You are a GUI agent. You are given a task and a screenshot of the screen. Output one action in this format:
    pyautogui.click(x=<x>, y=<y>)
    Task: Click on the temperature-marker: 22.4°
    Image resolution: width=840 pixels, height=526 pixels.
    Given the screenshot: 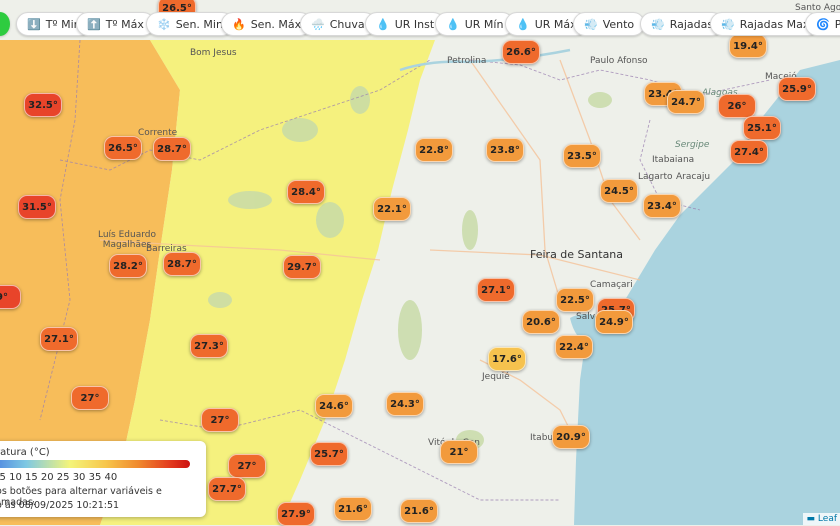 What is the action you would take?
    pyautogui.click(x=574, y=347)
    